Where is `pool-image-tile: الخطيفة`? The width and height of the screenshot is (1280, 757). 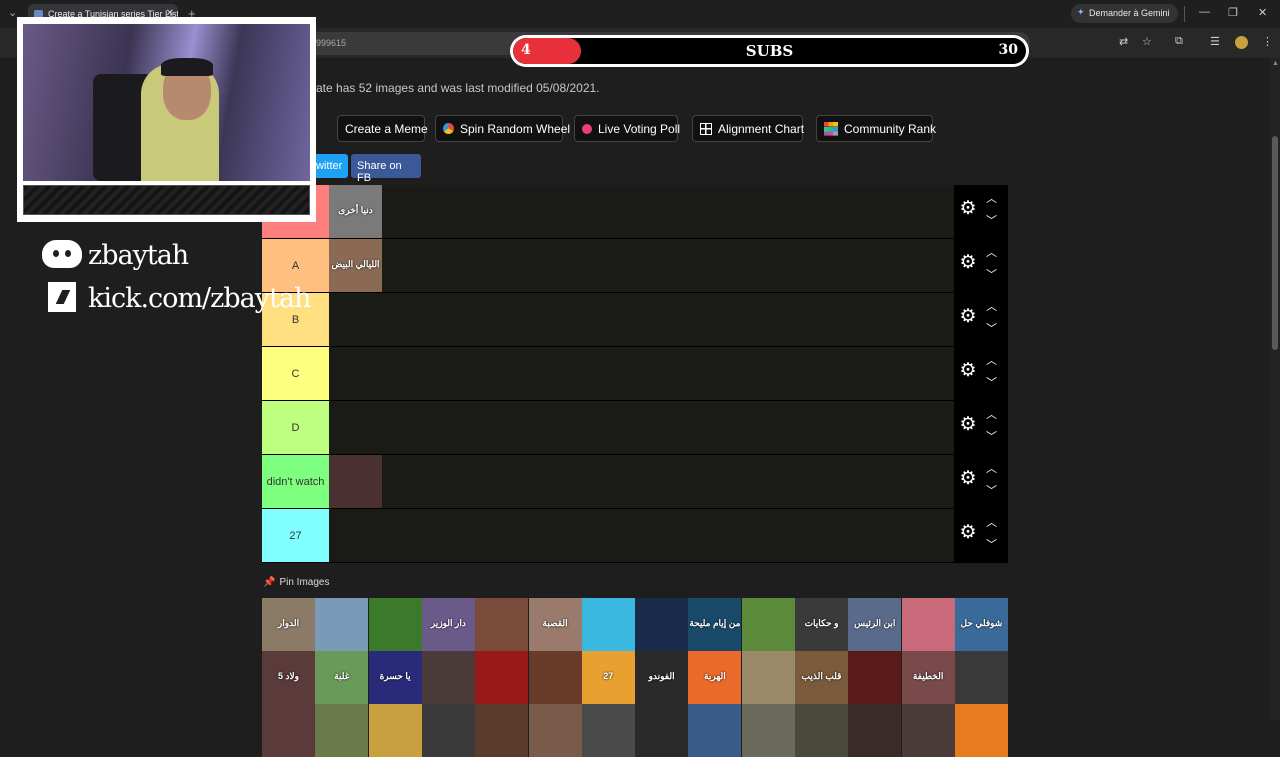 pool-image-tile: الخطيفة is located at coordinates (928, 677).